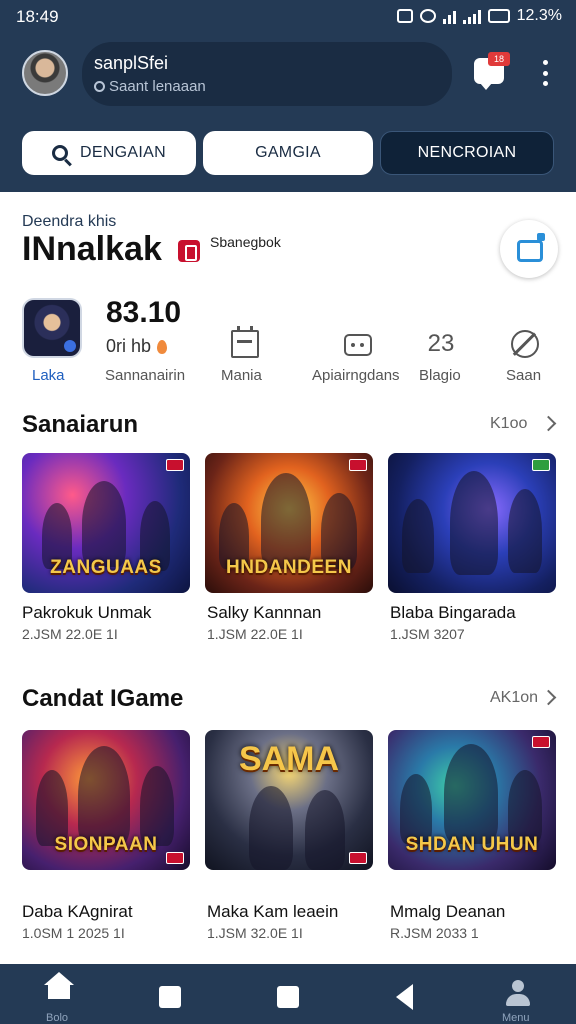 The height and width of the screenshot is (1024, 576). What do you see at coordinates (525, 344) in the screenshot?
I see `block-icon` at bounding box center [525, 344].